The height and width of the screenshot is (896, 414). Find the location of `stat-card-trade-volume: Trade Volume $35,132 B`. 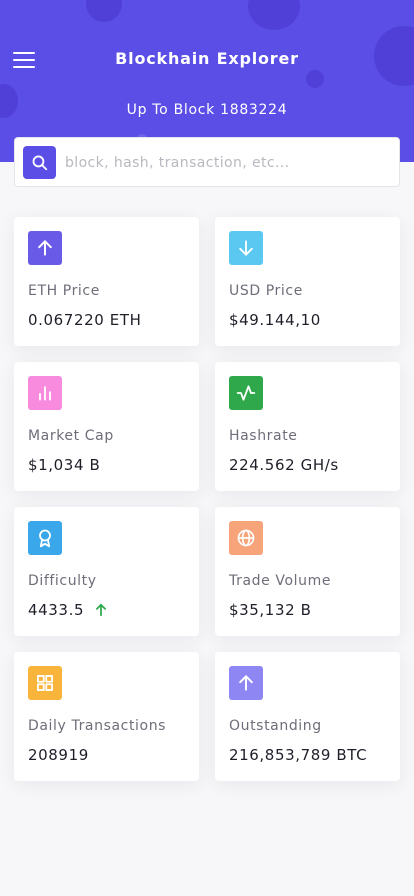

stat-card-trade-volume: Trade Volume $35,132 B is located at coordinates (307, 571).